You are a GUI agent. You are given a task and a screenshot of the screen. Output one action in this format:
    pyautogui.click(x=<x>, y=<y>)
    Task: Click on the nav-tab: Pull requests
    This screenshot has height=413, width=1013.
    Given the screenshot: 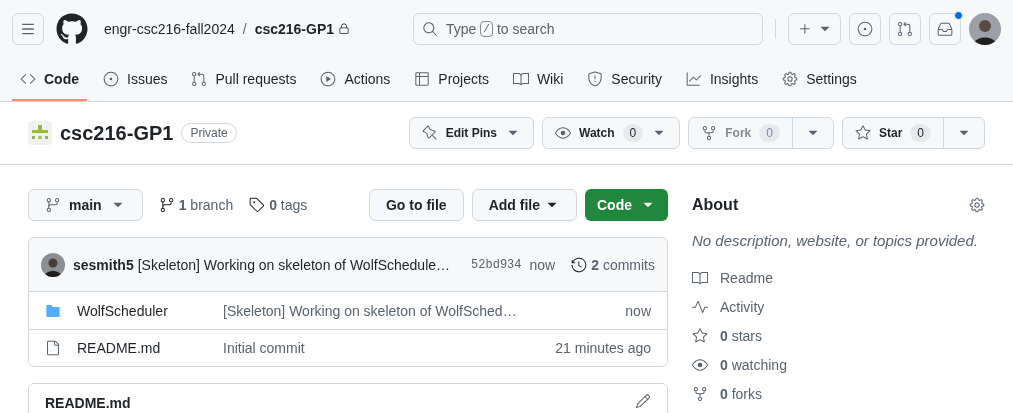 What is the action you would take?
    pyautogui.click(x=244, y=79)
    